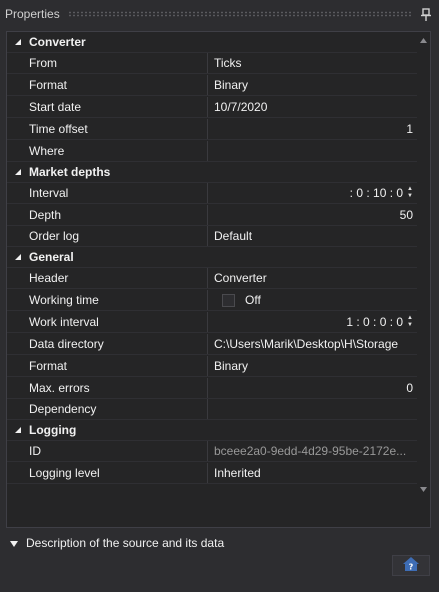 The height and width of the screenshot is (592, 439). I want to click on property-value-interval: : 0 : 10 : 0 ▲ ▼, so click(312, 193).